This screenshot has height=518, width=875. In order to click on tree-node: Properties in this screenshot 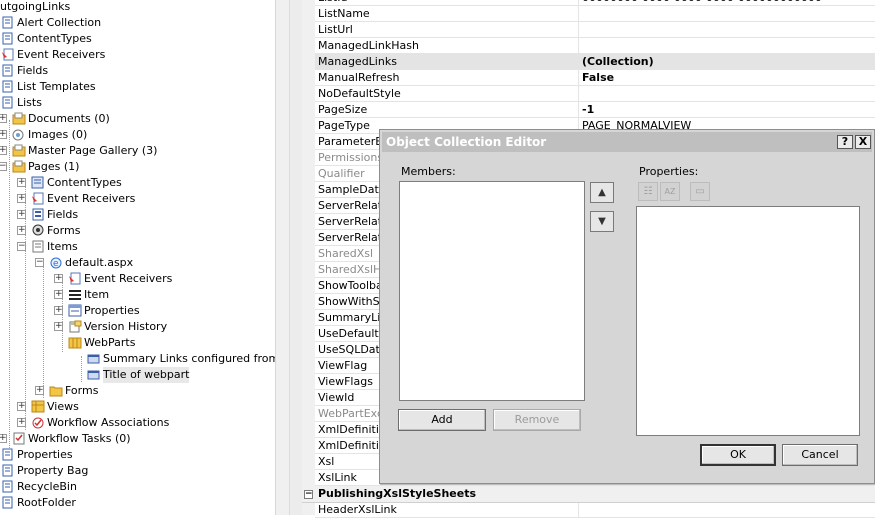, I will do `click(137, 455)`.